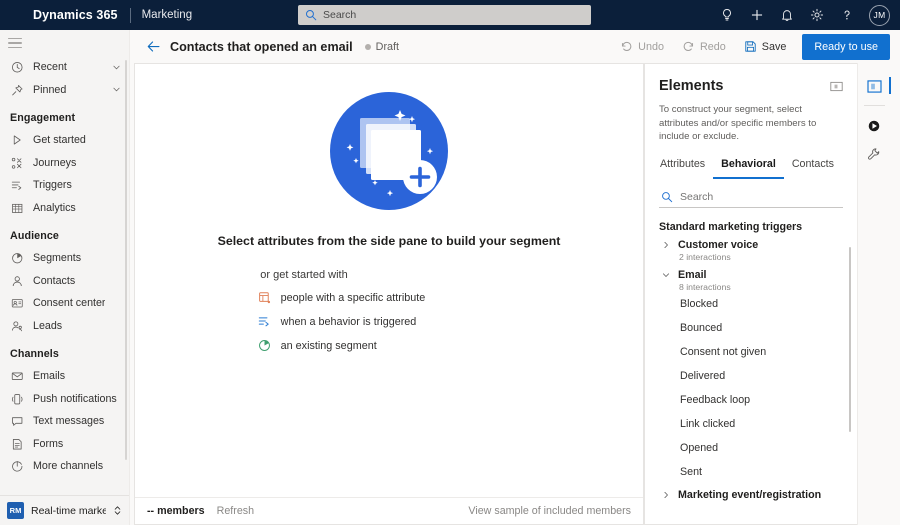 Image resolution: width=900 pixels, height=525 pixels. I want to click on elements-search-placeholder: Search, so click(697, 196).